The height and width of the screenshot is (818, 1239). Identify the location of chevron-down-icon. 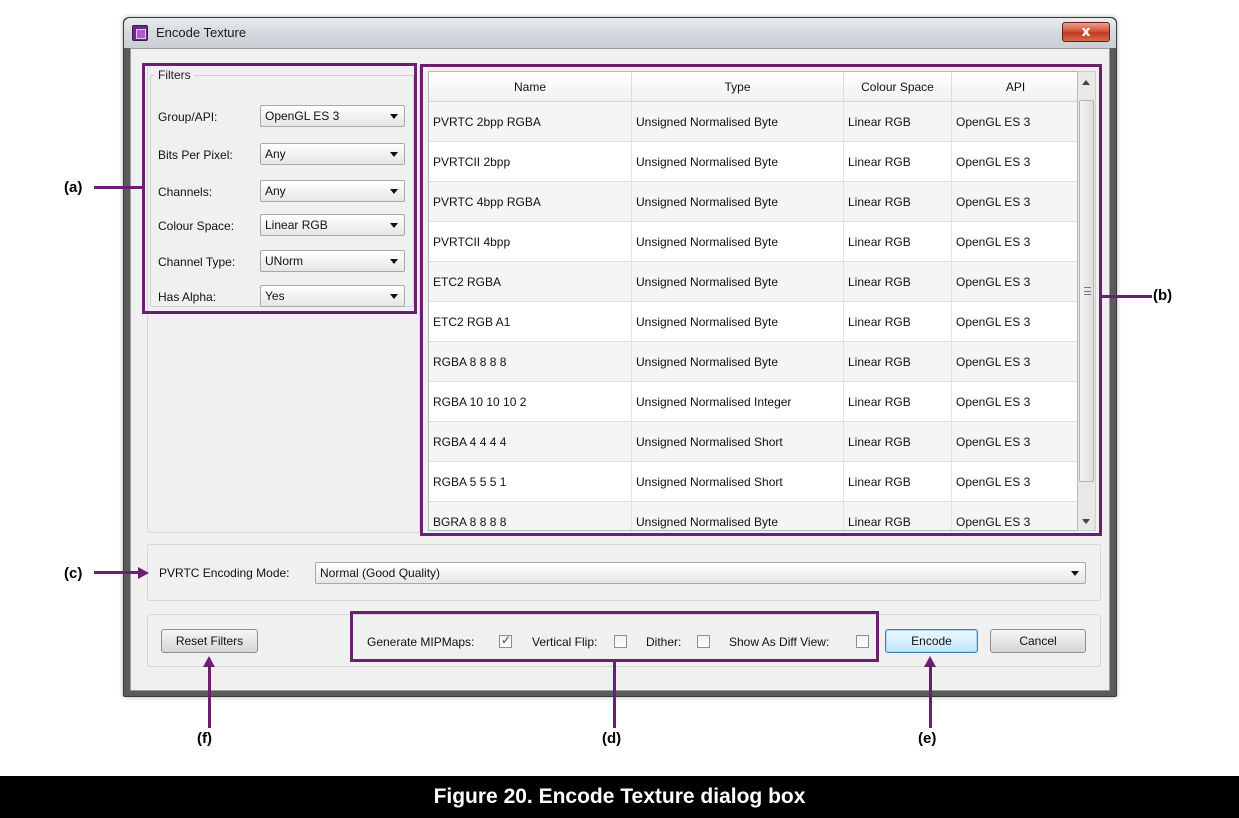
(1075, 573).